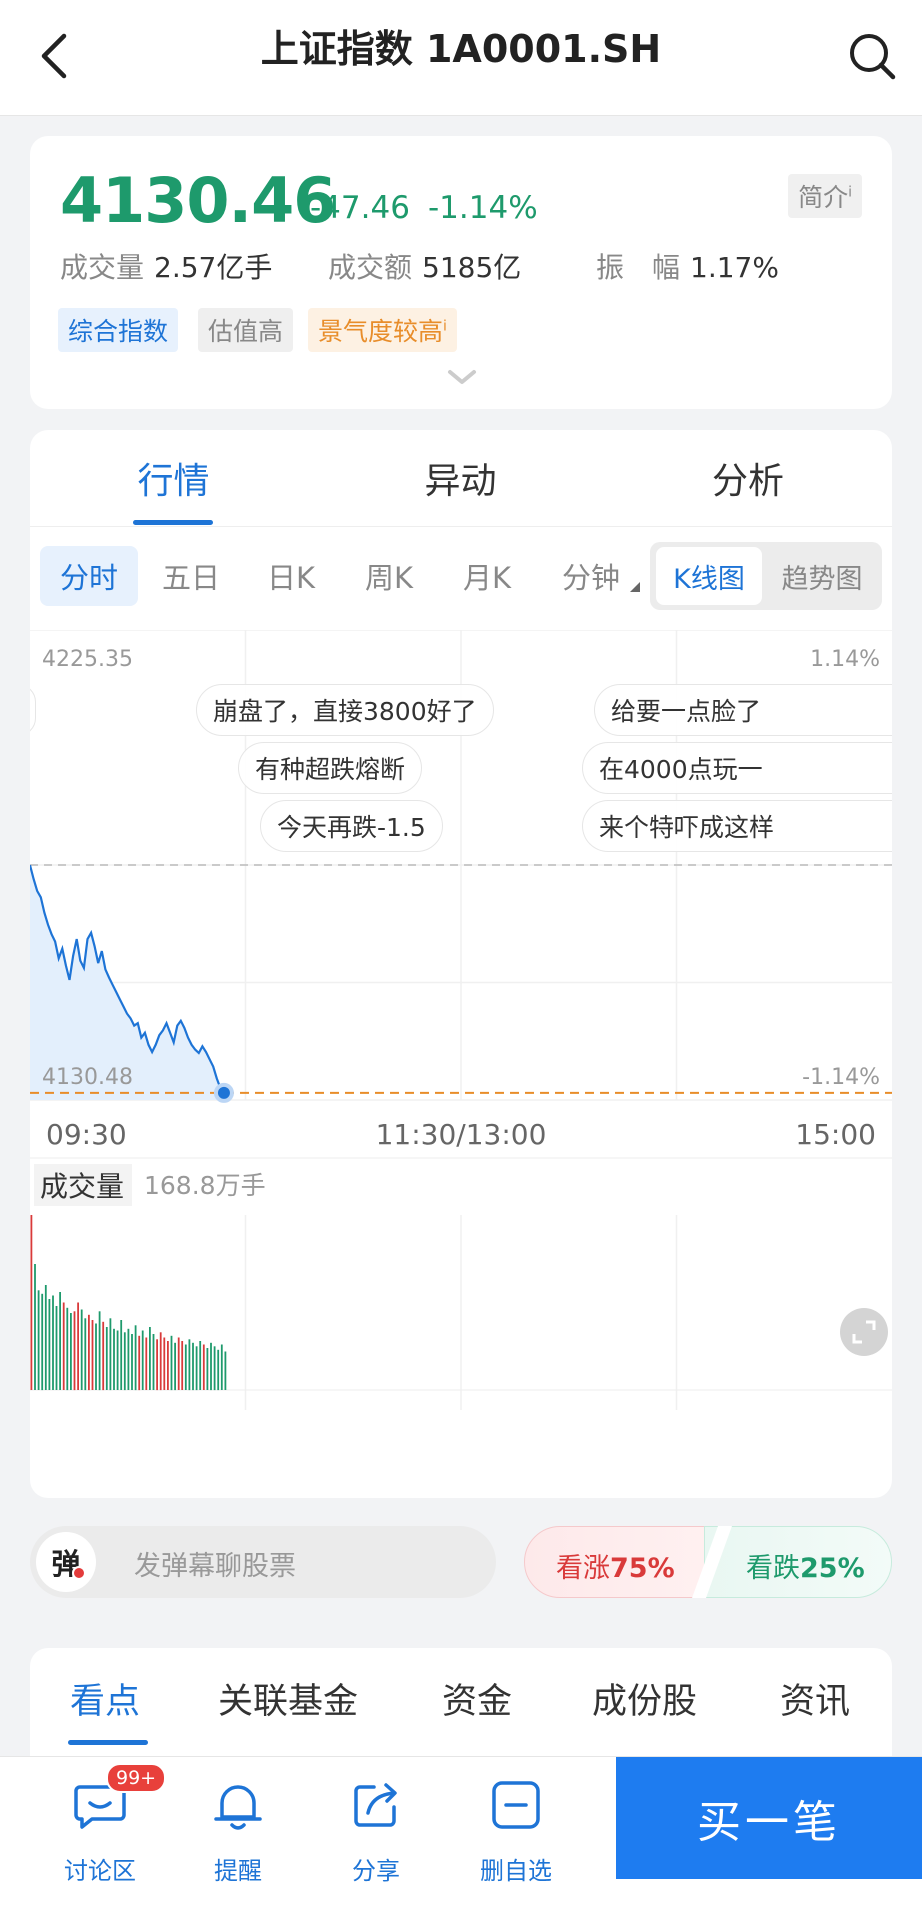  I want to click on intro-button: 简介i, so click(825, 196).